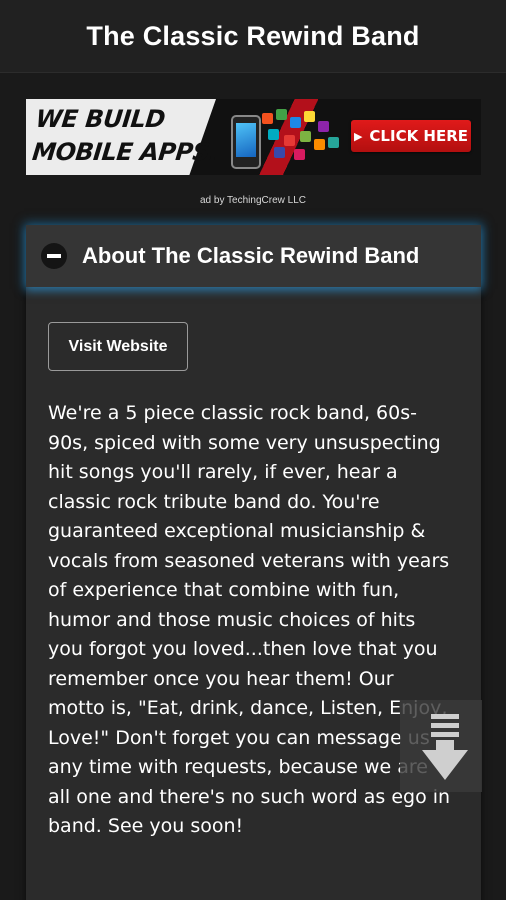 Image resolution: width=506 pixels, height=900 pixels. What do you see at coordinates (118, 346) in the screenshot?
I see `visit-website-button: Visit Website` at bounding box center [118, 346].